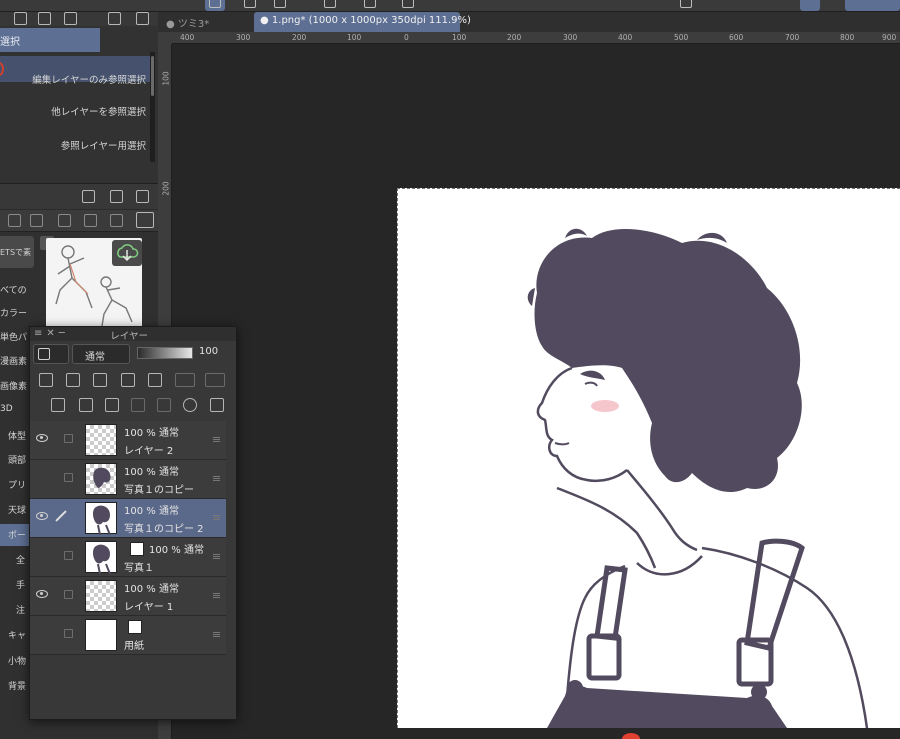 This screenshot has width=900, height=739. Describe the element at coordinates (100, 380) in the screenshot. I see `draft-icon` at that location.